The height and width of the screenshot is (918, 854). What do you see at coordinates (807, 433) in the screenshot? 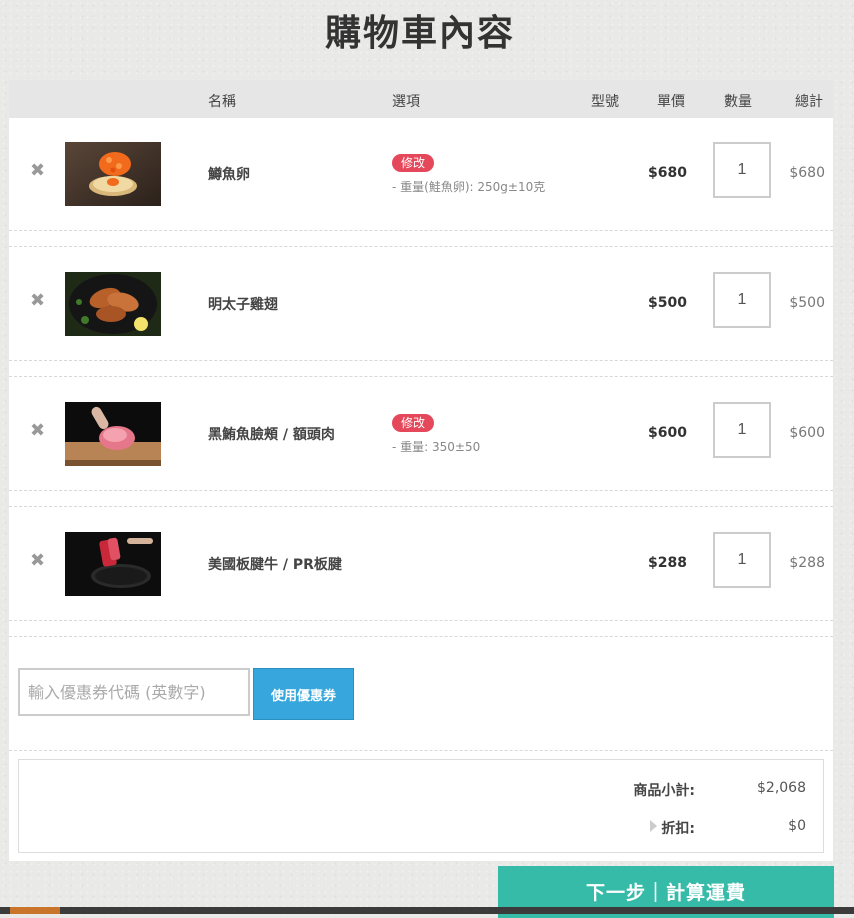
I see `line-total: $600` at bounding box center [807, 433].